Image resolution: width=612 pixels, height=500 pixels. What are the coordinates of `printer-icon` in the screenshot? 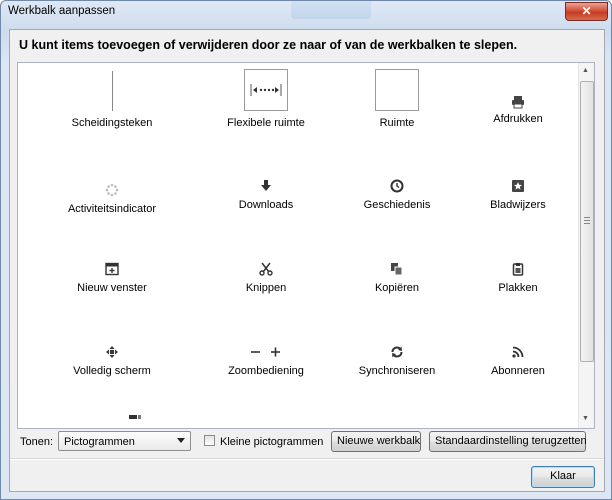 It's located at (518, 97).